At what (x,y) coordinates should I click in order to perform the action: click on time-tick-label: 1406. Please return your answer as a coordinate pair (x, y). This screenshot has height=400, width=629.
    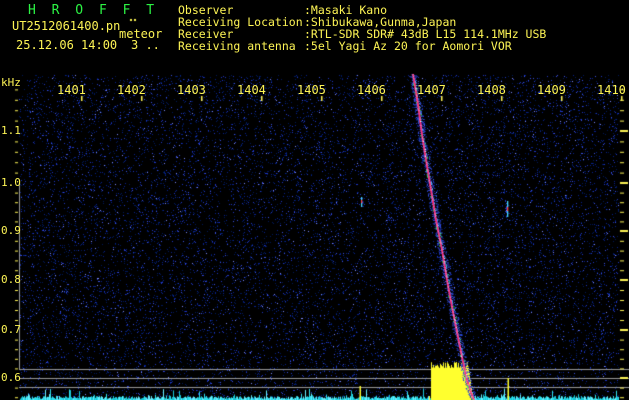
    Looking at the image, I should click on (371, 90).